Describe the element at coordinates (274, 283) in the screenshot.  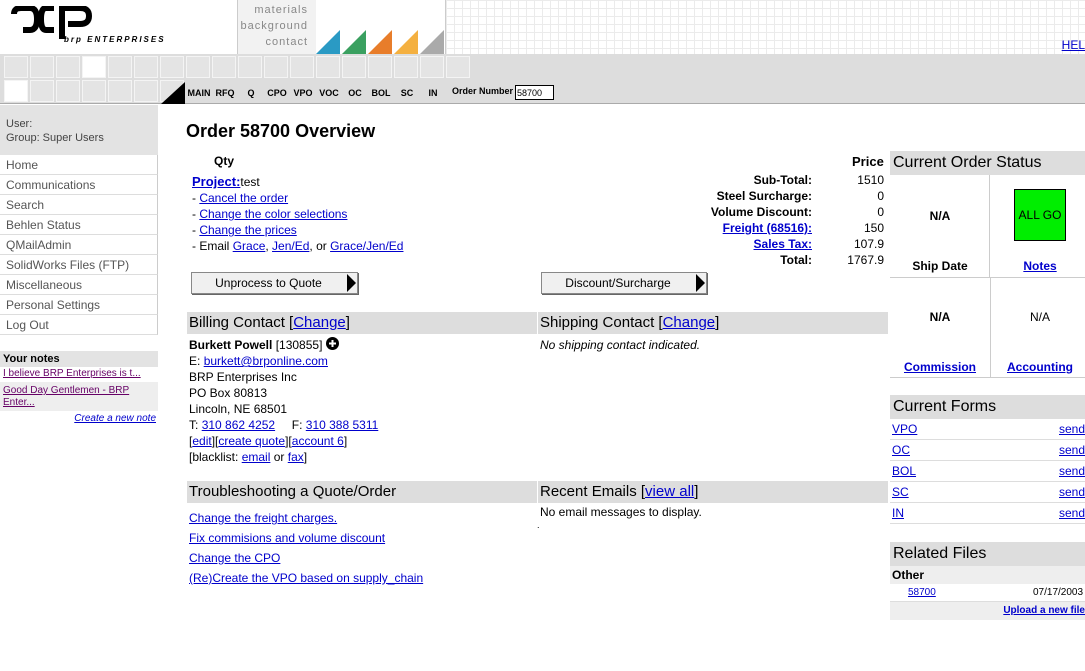
I see `unprocess-button: Unprocess to Quote` at that location.